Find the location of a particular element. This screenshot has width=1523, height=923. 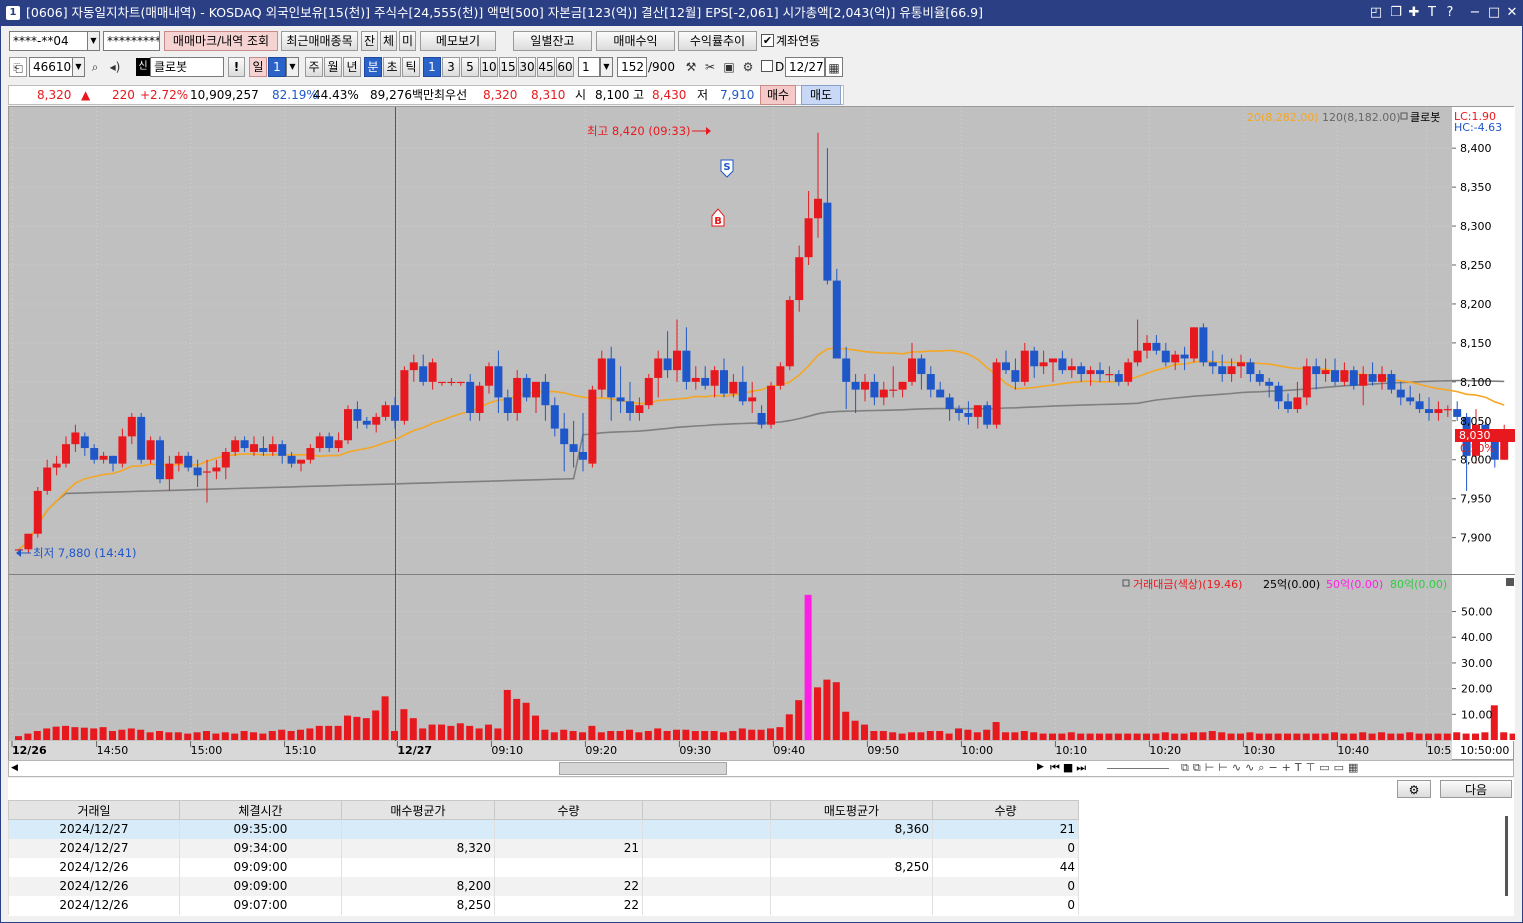

minute-1-button: 1 is located at coordinates (432, 67).